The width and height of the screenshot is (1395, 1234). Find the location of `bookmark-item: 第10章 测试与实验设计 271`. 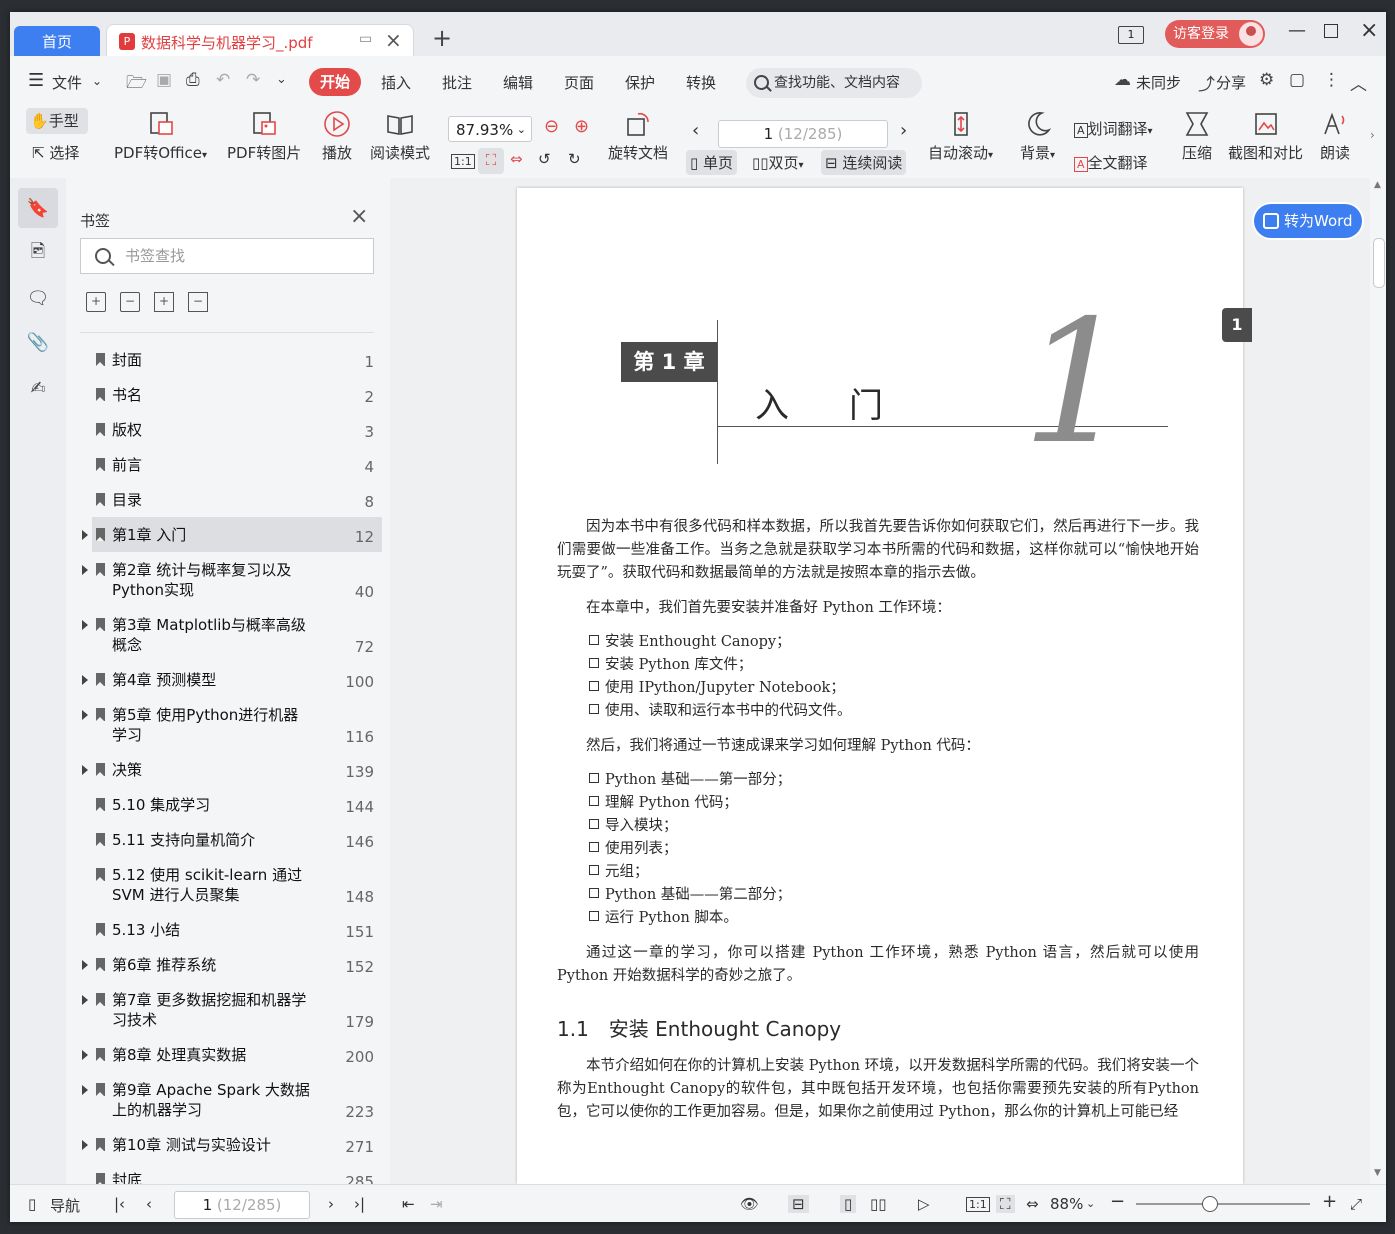

bookmark-item: 第10章 测试与实验设计 271 is located at coordinates (232, 1144).